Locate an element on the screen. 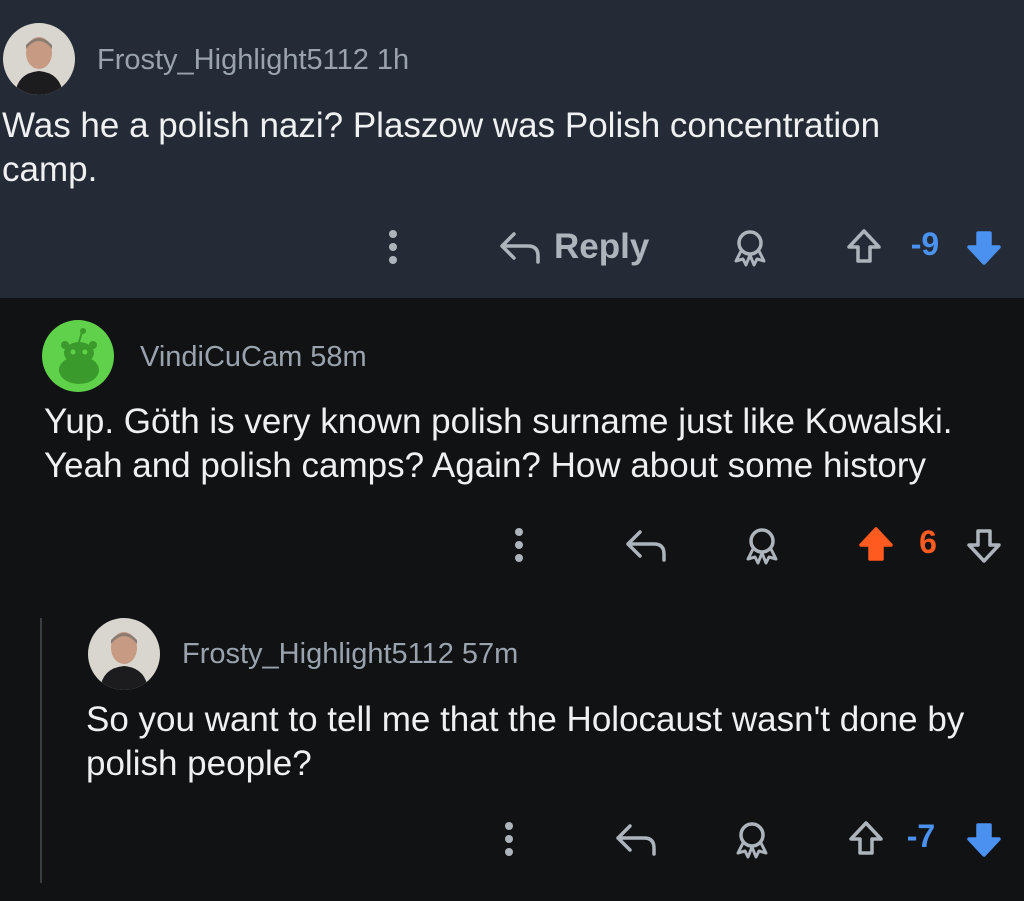 The height and width of the screenshot is (901, 1024). vote-score: -7 is located at coordinates (921, 836).